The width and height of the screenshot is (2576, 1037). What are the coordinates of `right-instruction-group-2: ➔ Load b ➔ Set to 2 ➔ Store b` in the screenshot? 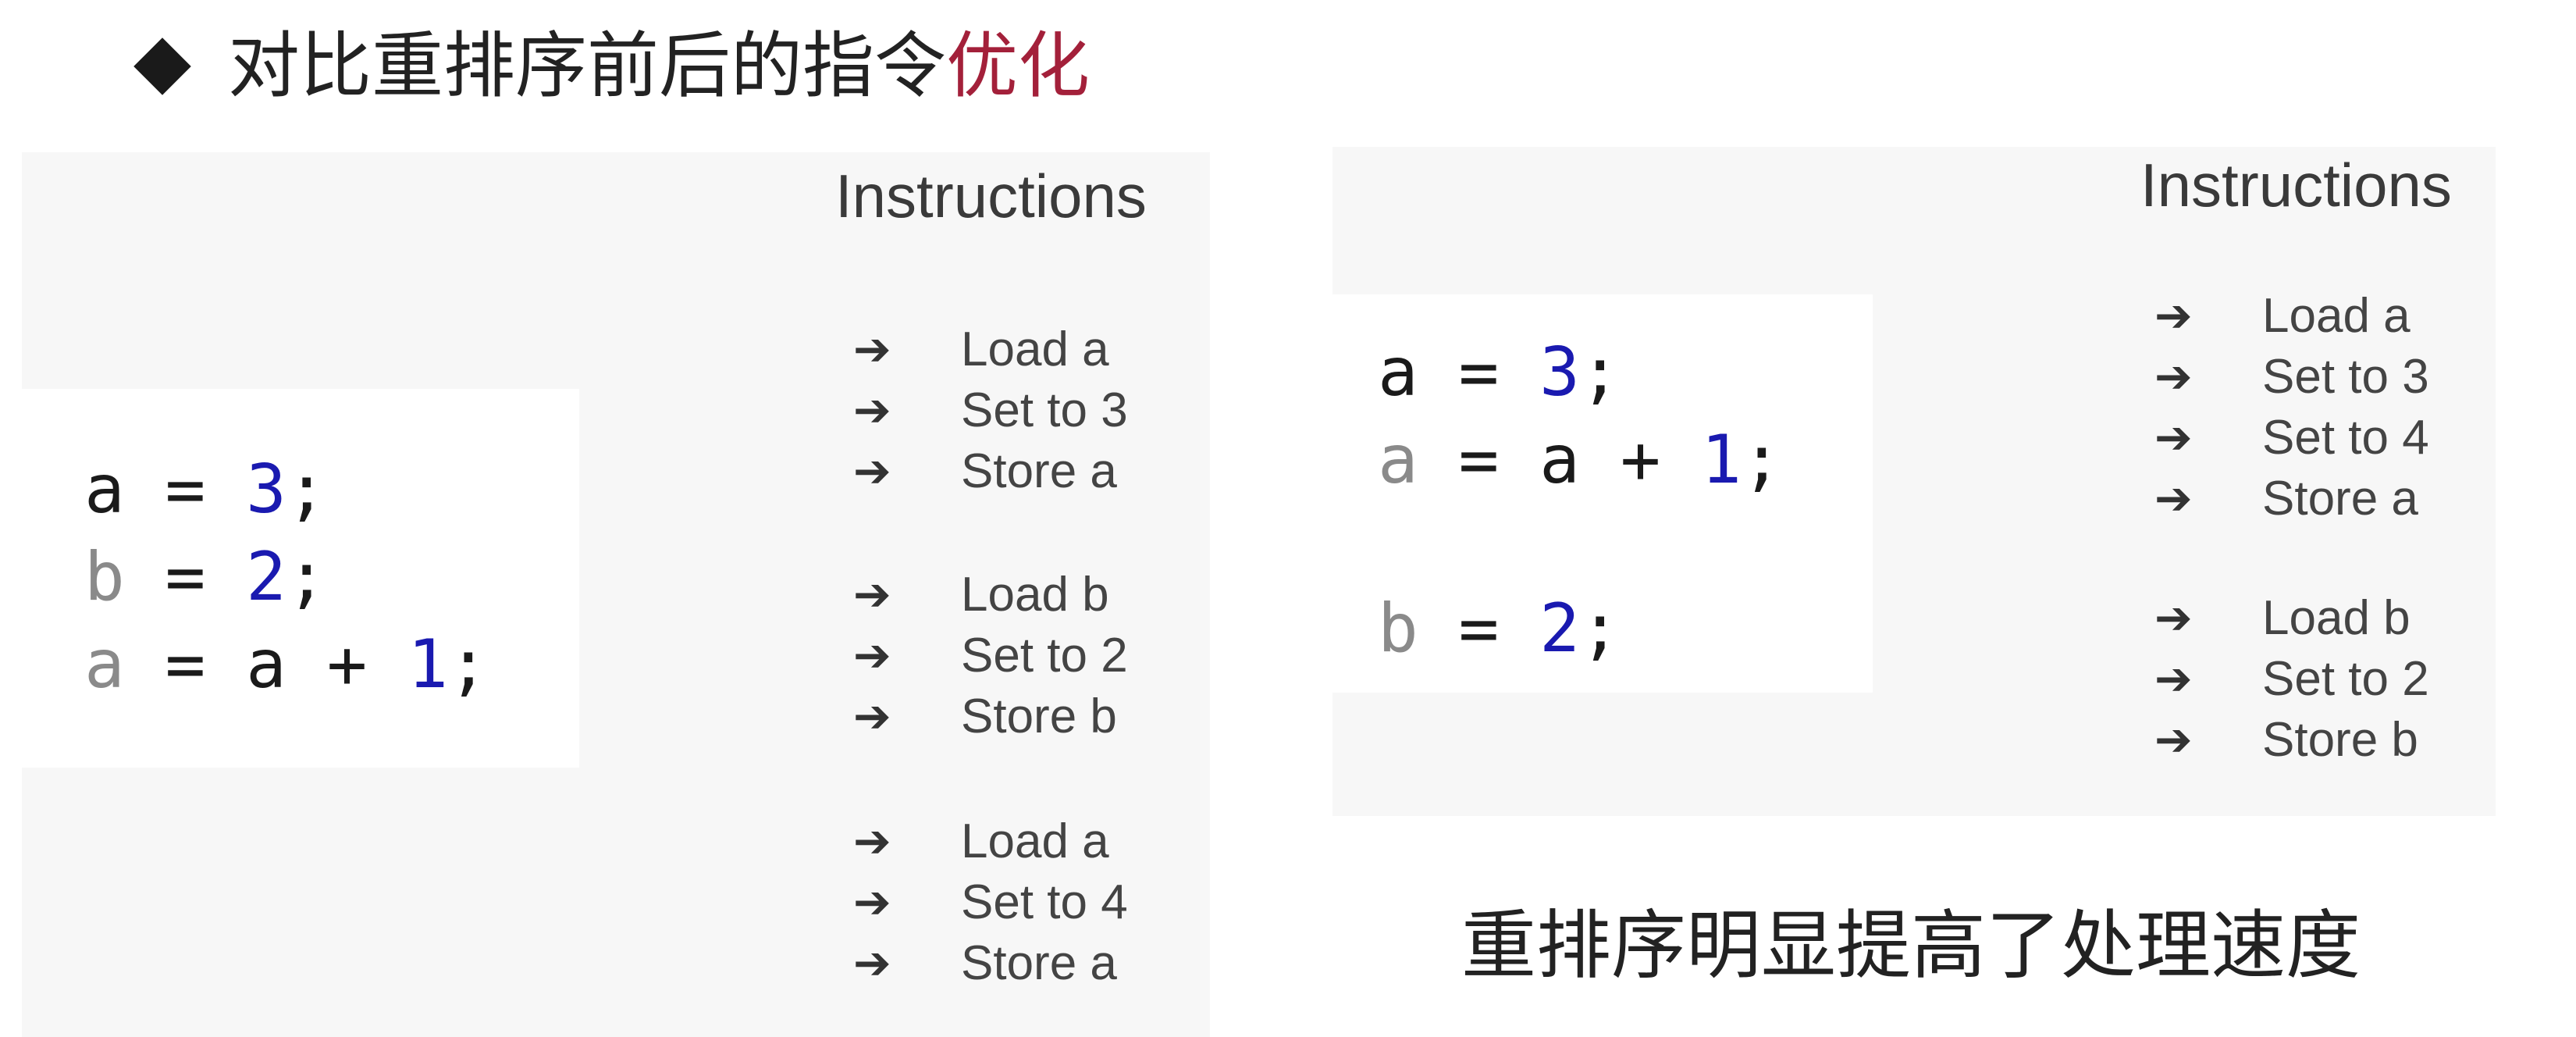 It's located at (2288, 678).